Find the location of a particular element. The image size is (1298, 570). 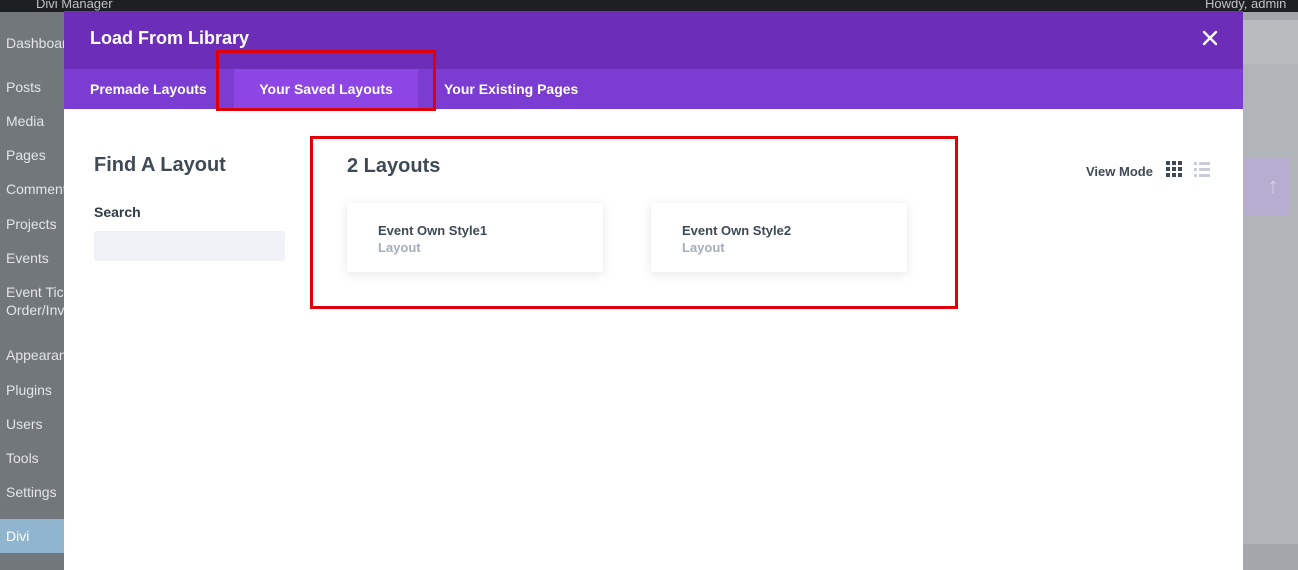

layout-count-title: 2 Layouts is located at coordinates (394, 166).